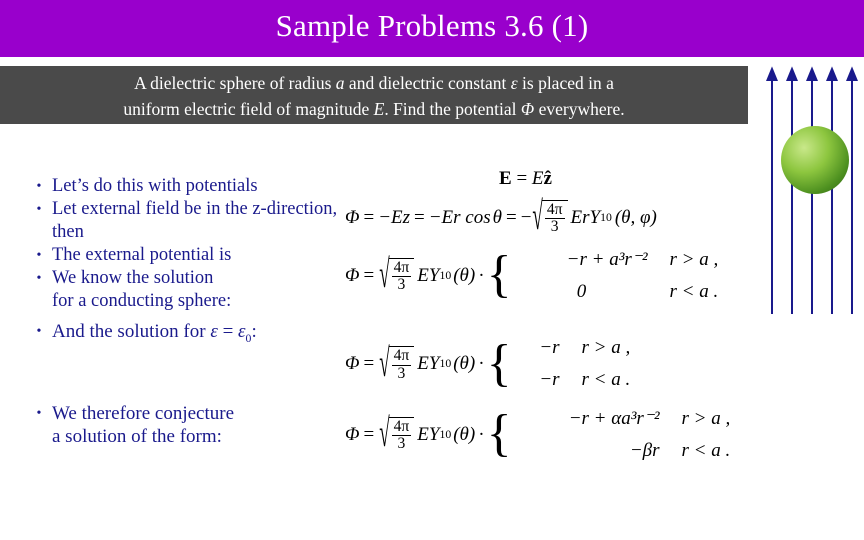 The image size is (864, 540). What do you see at coordinates (133, 278) in the screenshot?
I see `list-item-label: We know the solution` at bounding box center [133, 278].